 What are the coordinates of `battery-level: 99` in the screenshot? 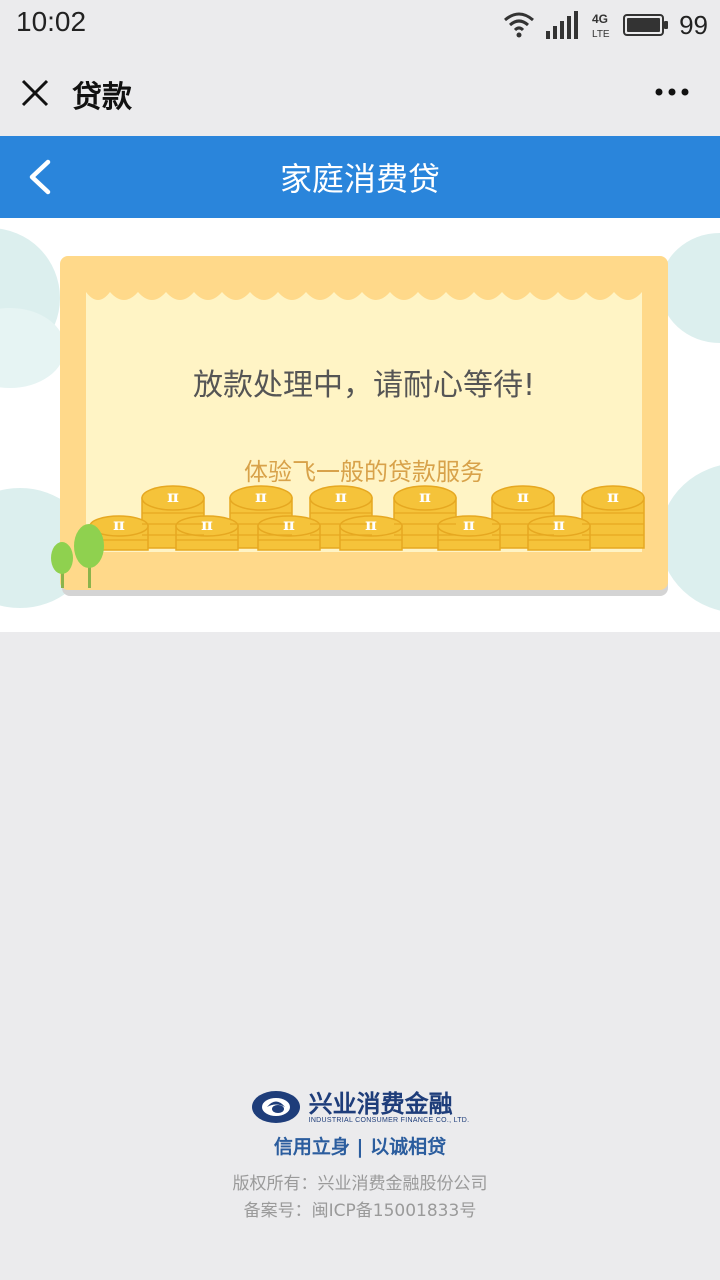 It's located at (693, 24).